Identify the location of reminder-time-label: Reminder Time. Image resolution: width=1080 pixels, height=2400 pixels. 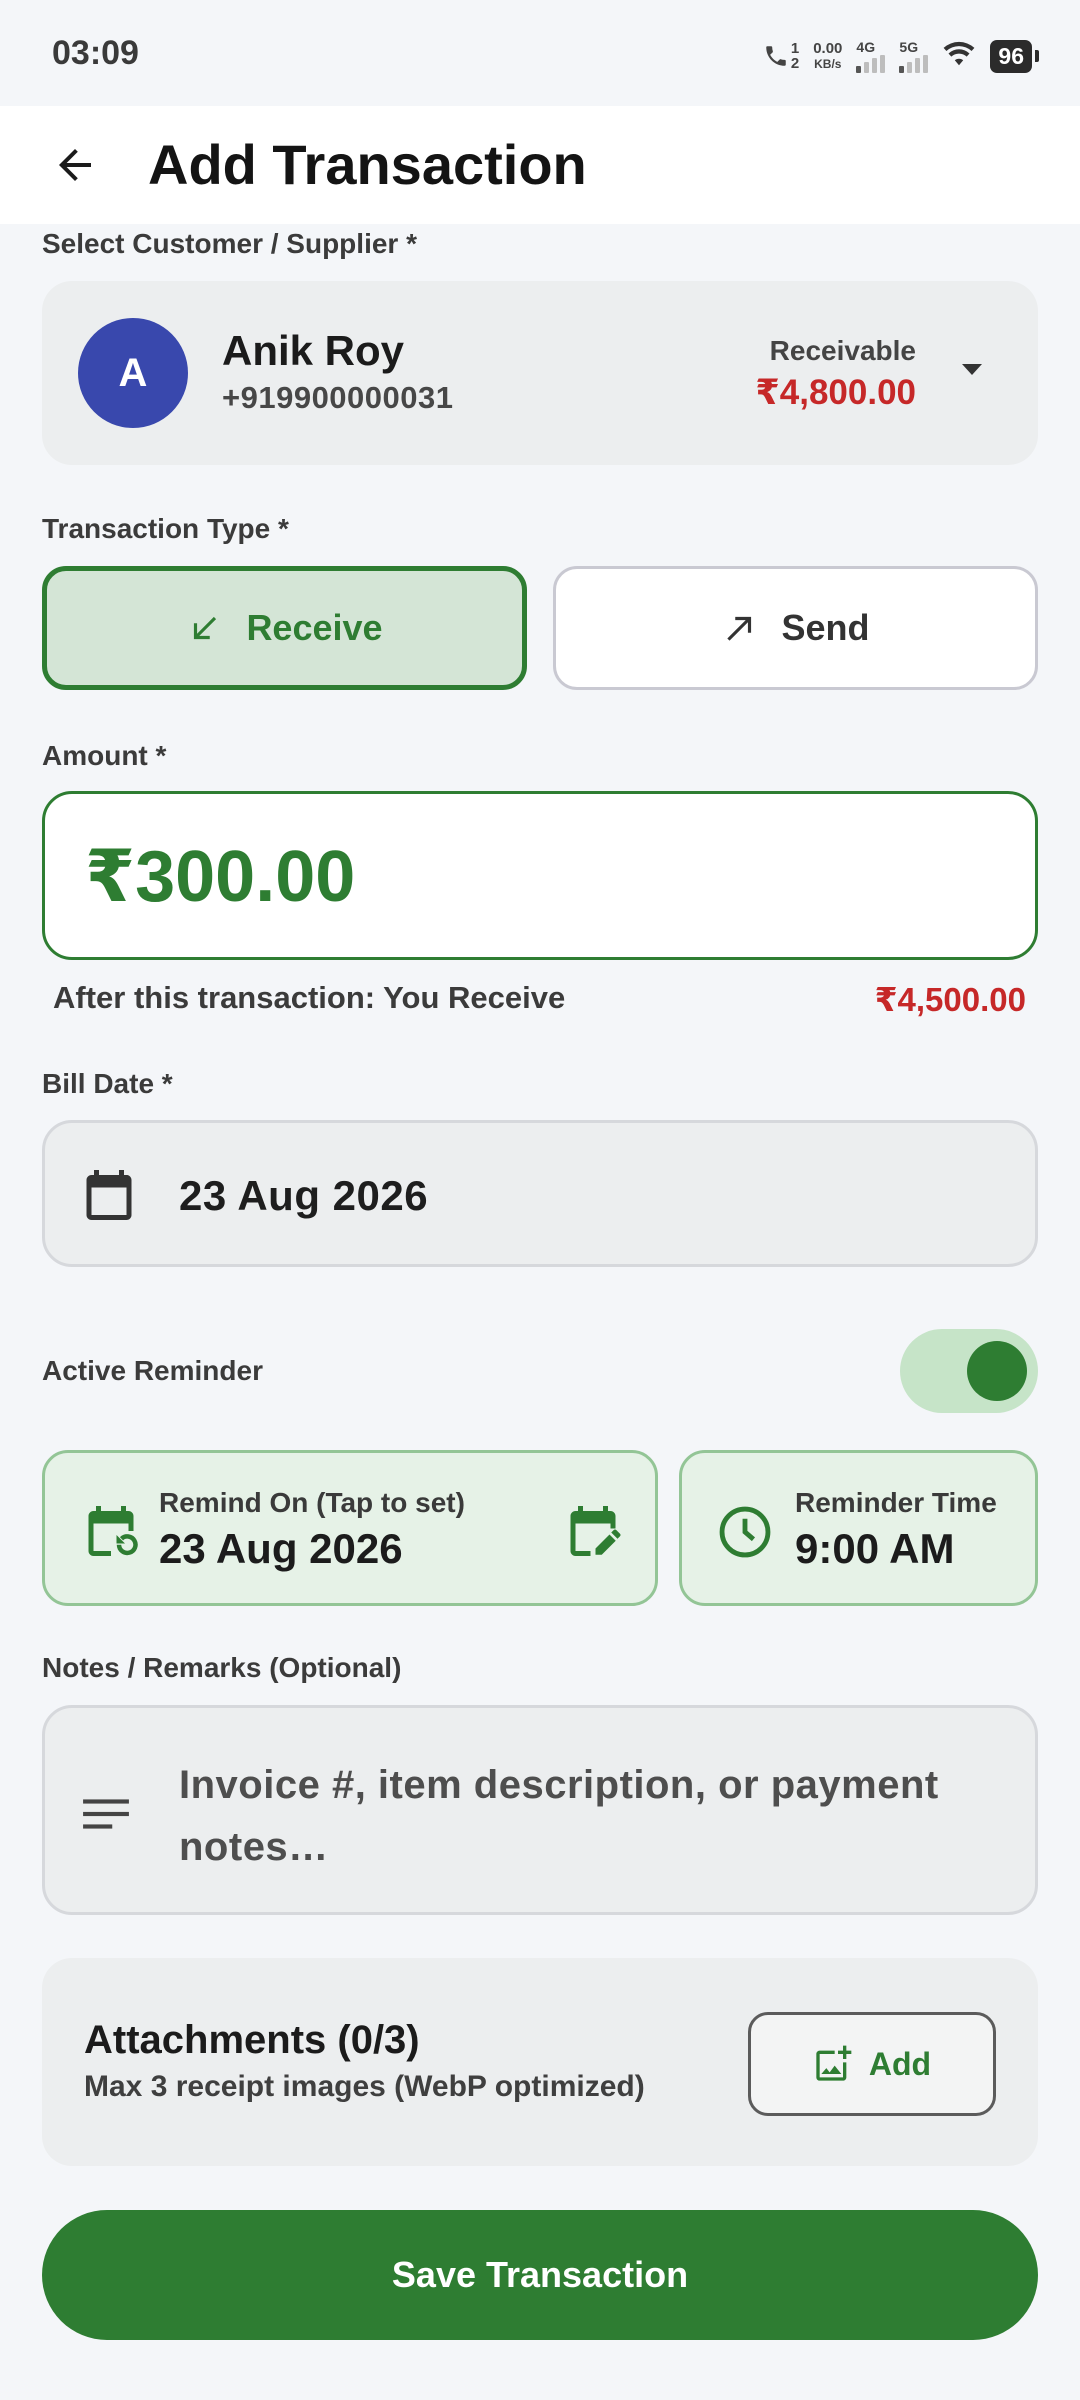
(896, 1502).